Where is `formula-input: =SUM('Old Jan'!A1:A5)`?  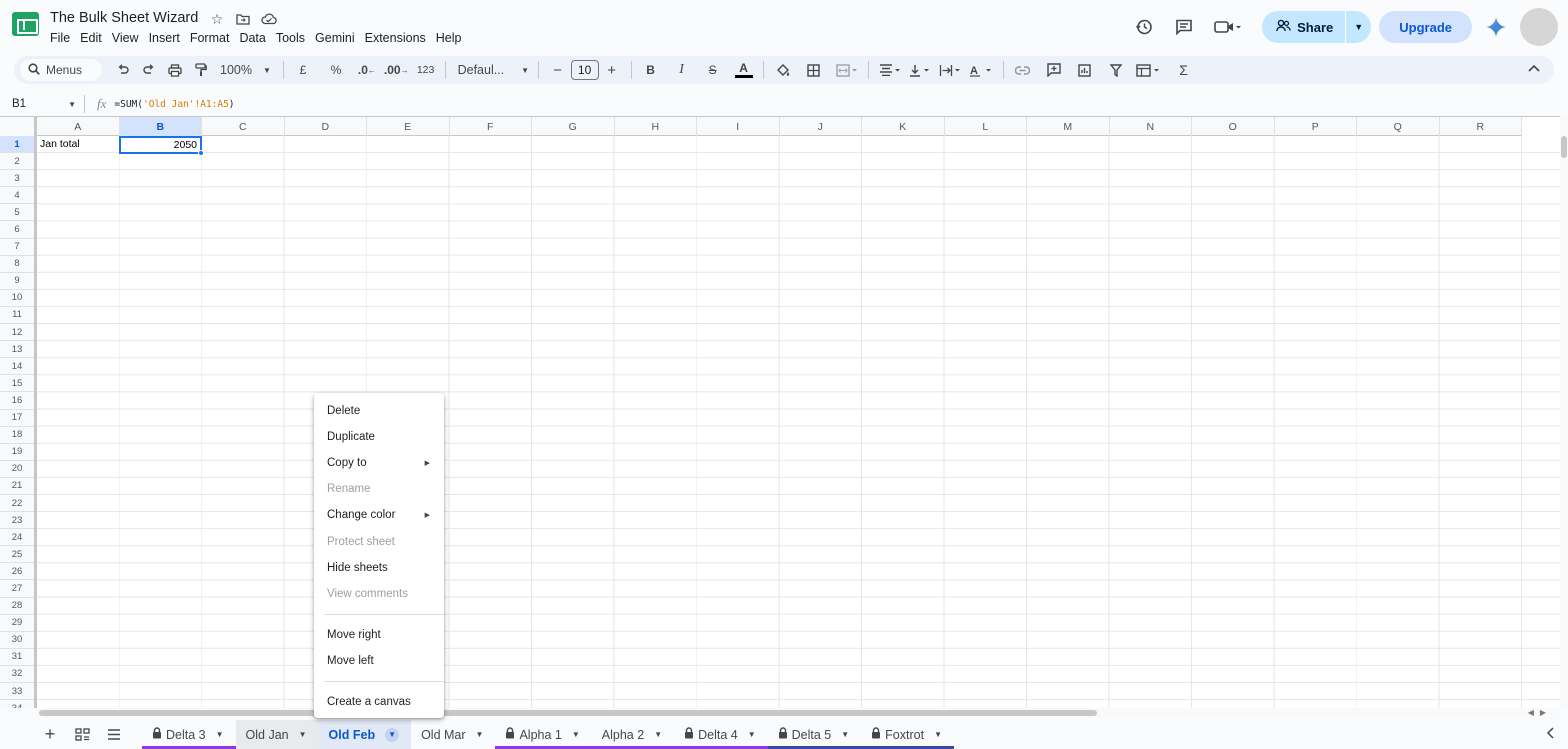
formula-input: =SUM('Old Jan'!A1:A5) is located at coordinates (174, 104).